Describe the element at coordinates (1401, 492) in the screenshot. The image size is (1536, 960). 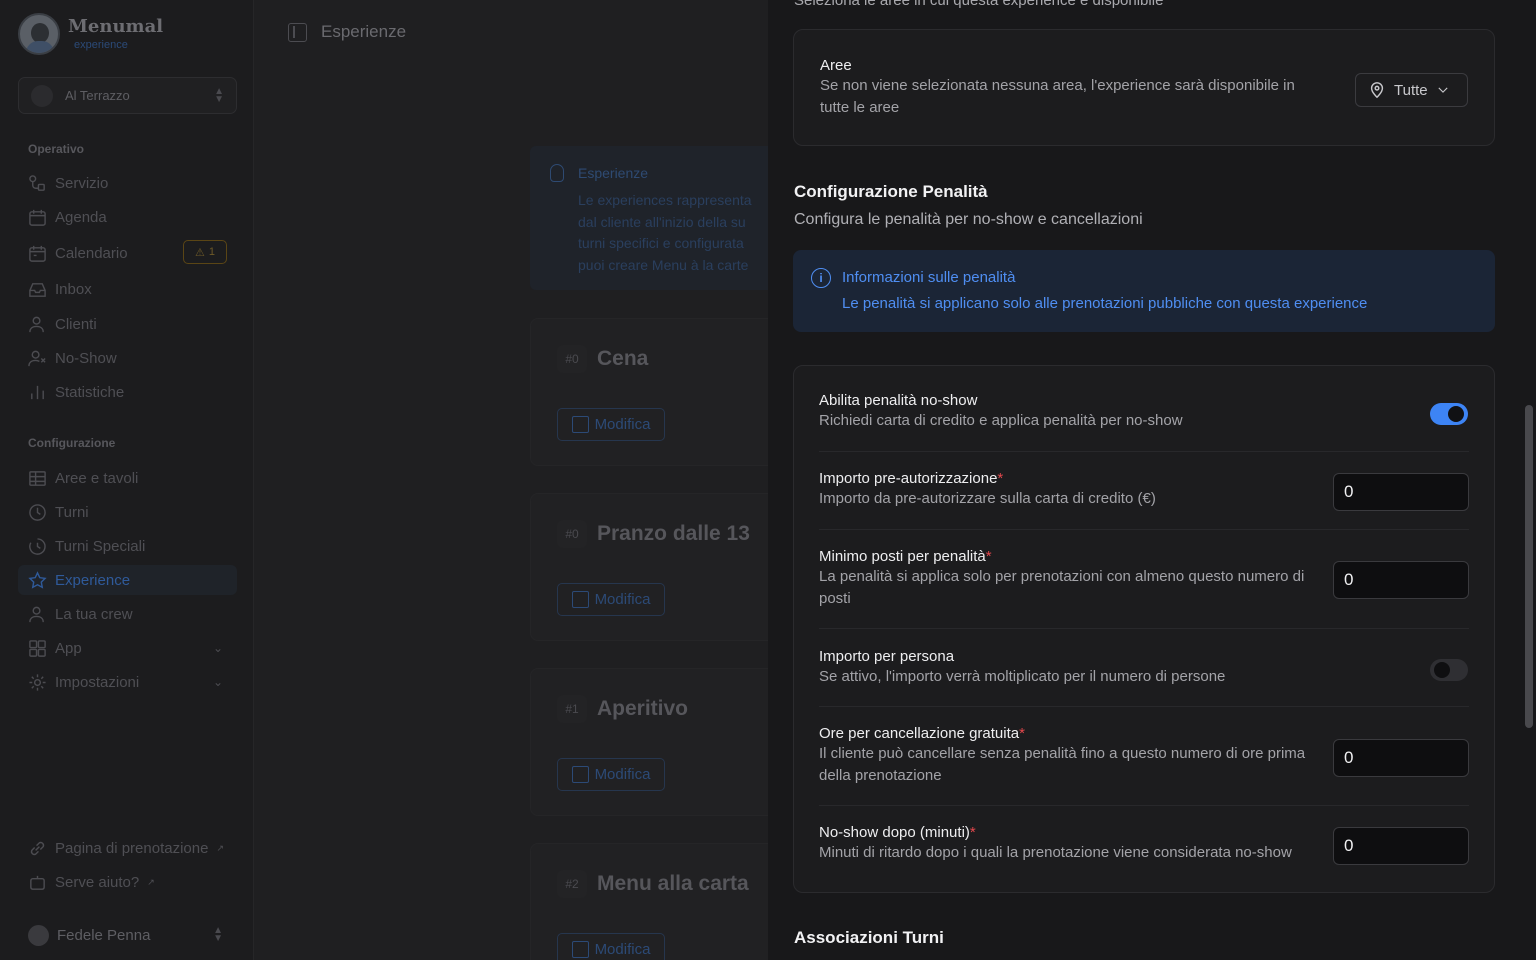
I see `preauth-amount-input` at that location.